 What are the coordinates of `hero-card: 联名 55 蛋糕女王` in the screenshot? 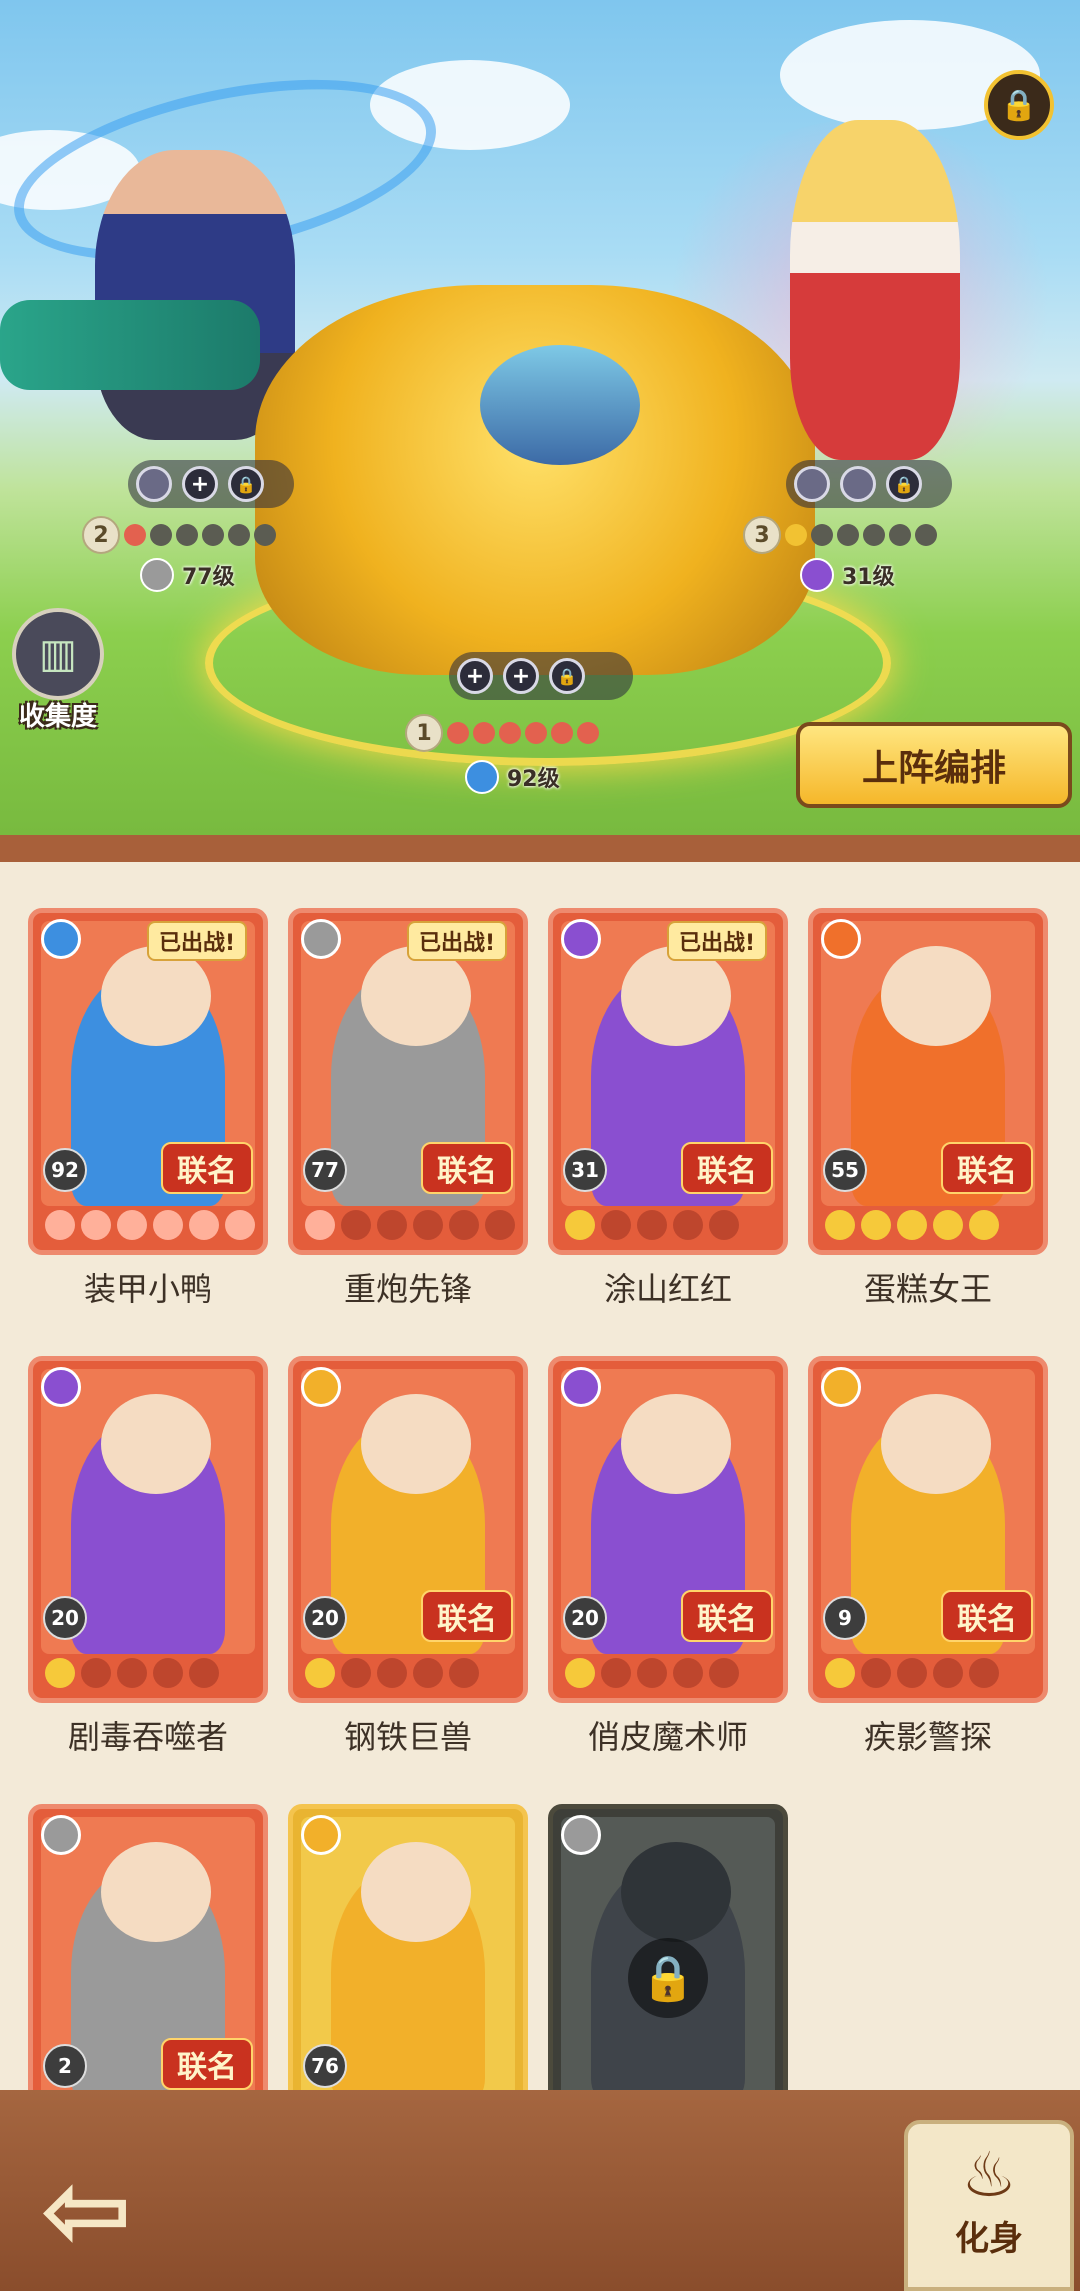 It's located at (928, 1108).